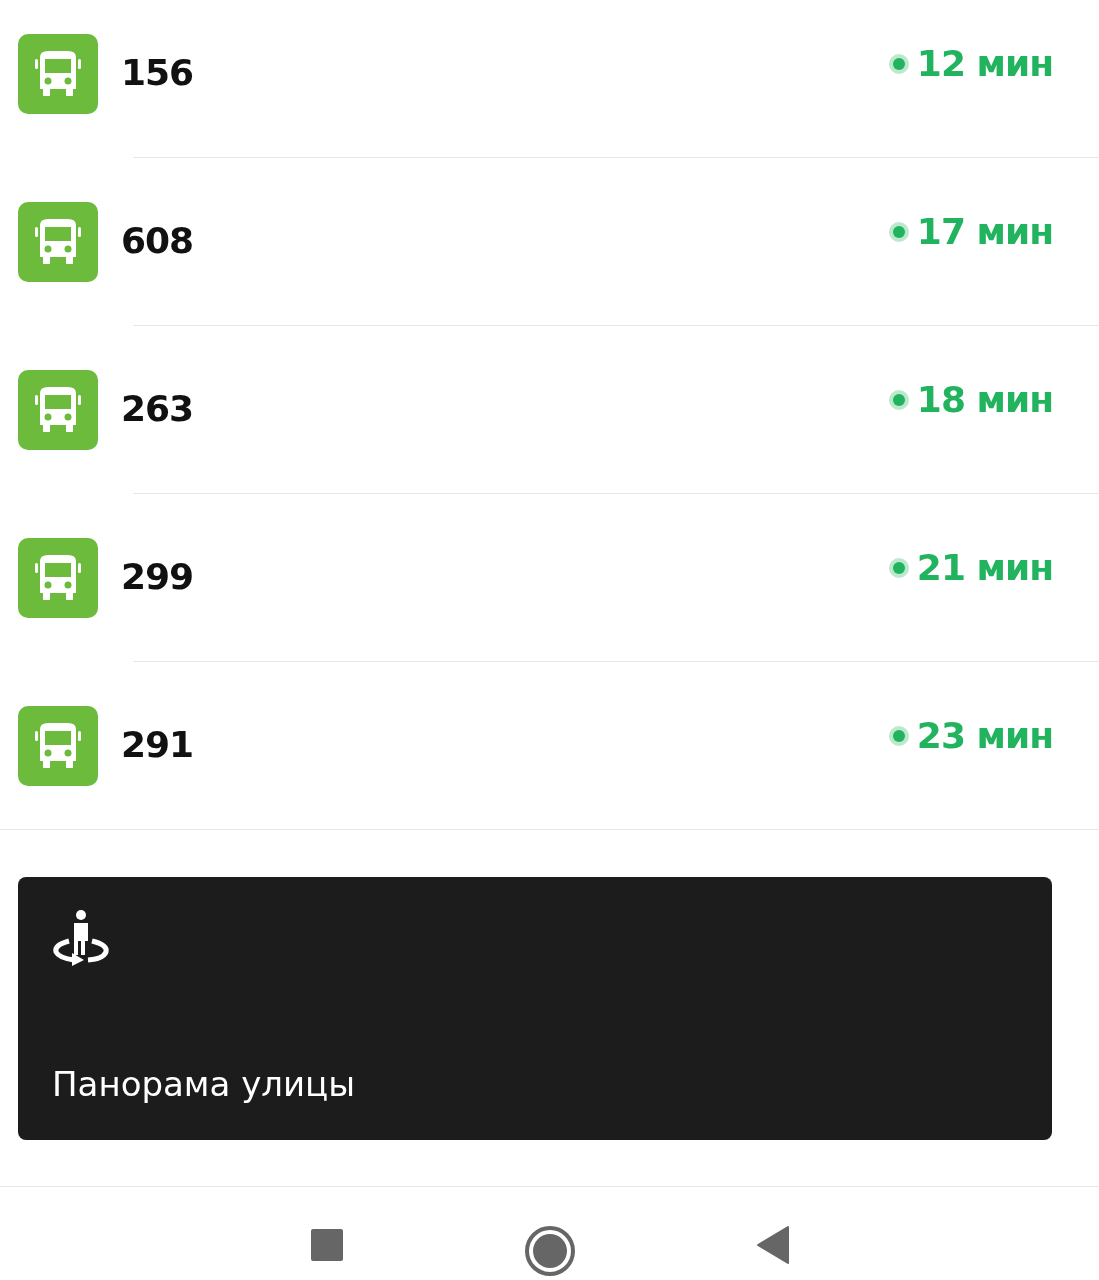 This screenshot has height=1280, width=1099. I want to click on home-button, so click(549, 1252).